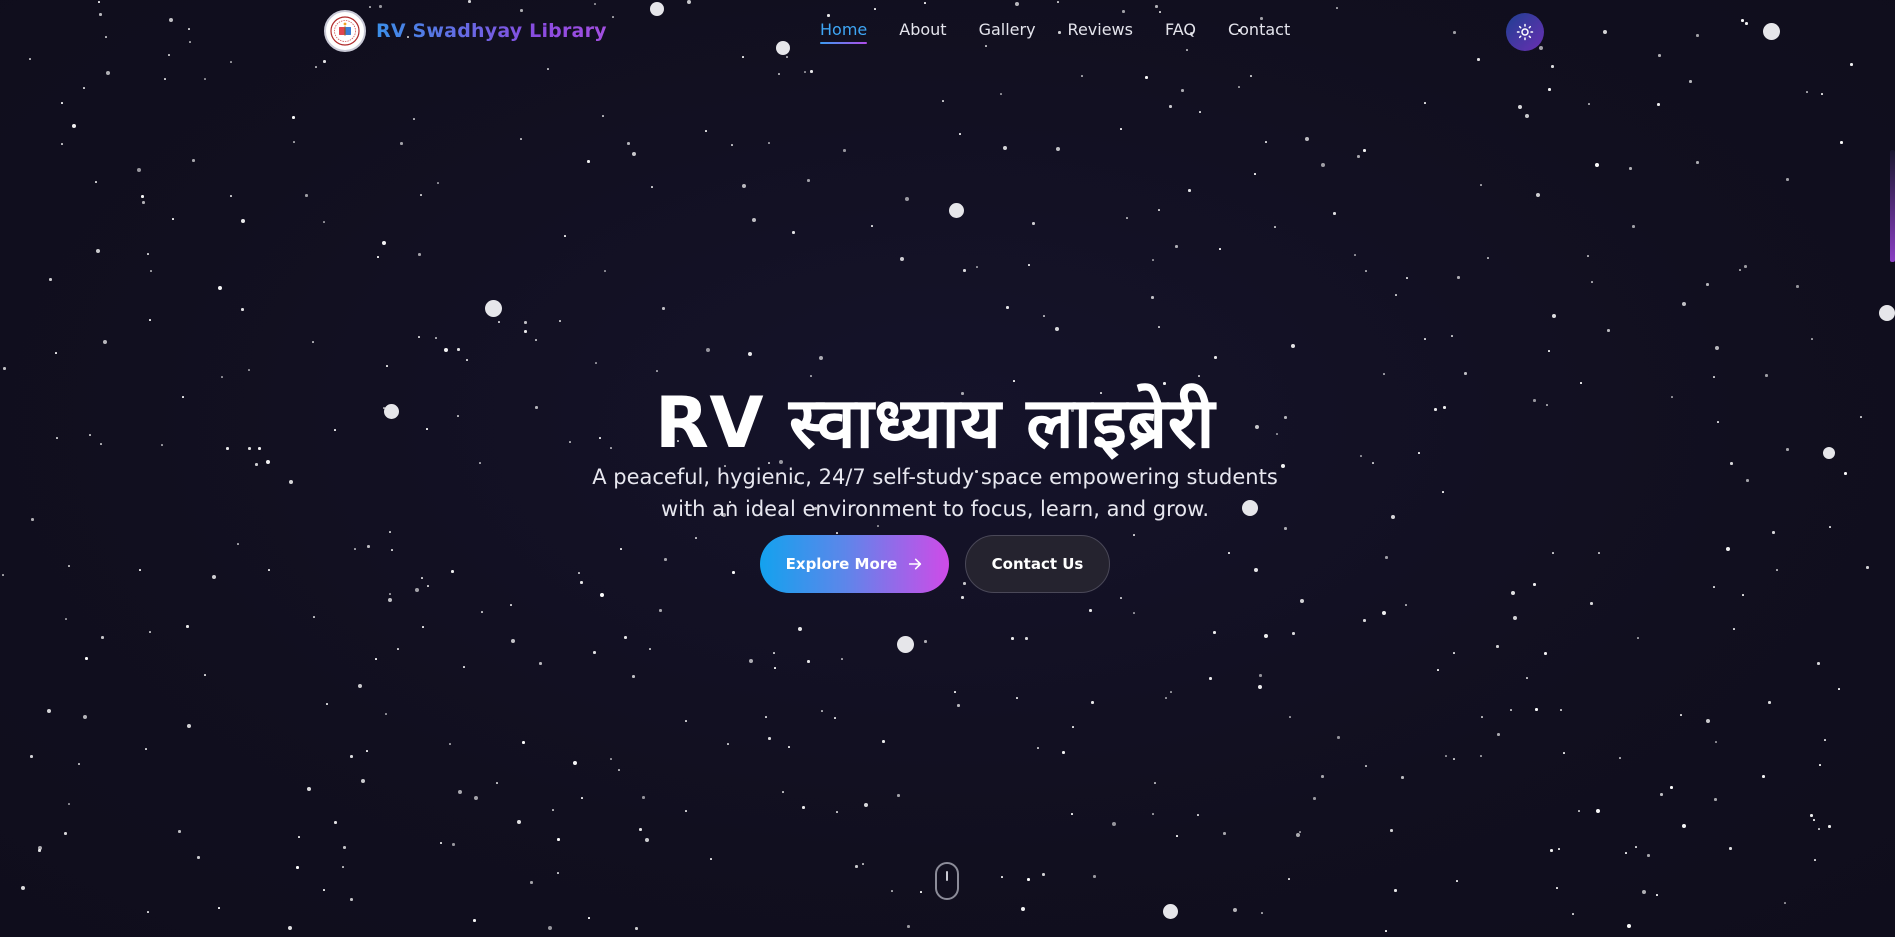 The height and width of the screenshot is (937, 1895). Describe the element at coordinates (1037, 564) in the screenshot. I see `contact-us-button: Contact Us` at that location.